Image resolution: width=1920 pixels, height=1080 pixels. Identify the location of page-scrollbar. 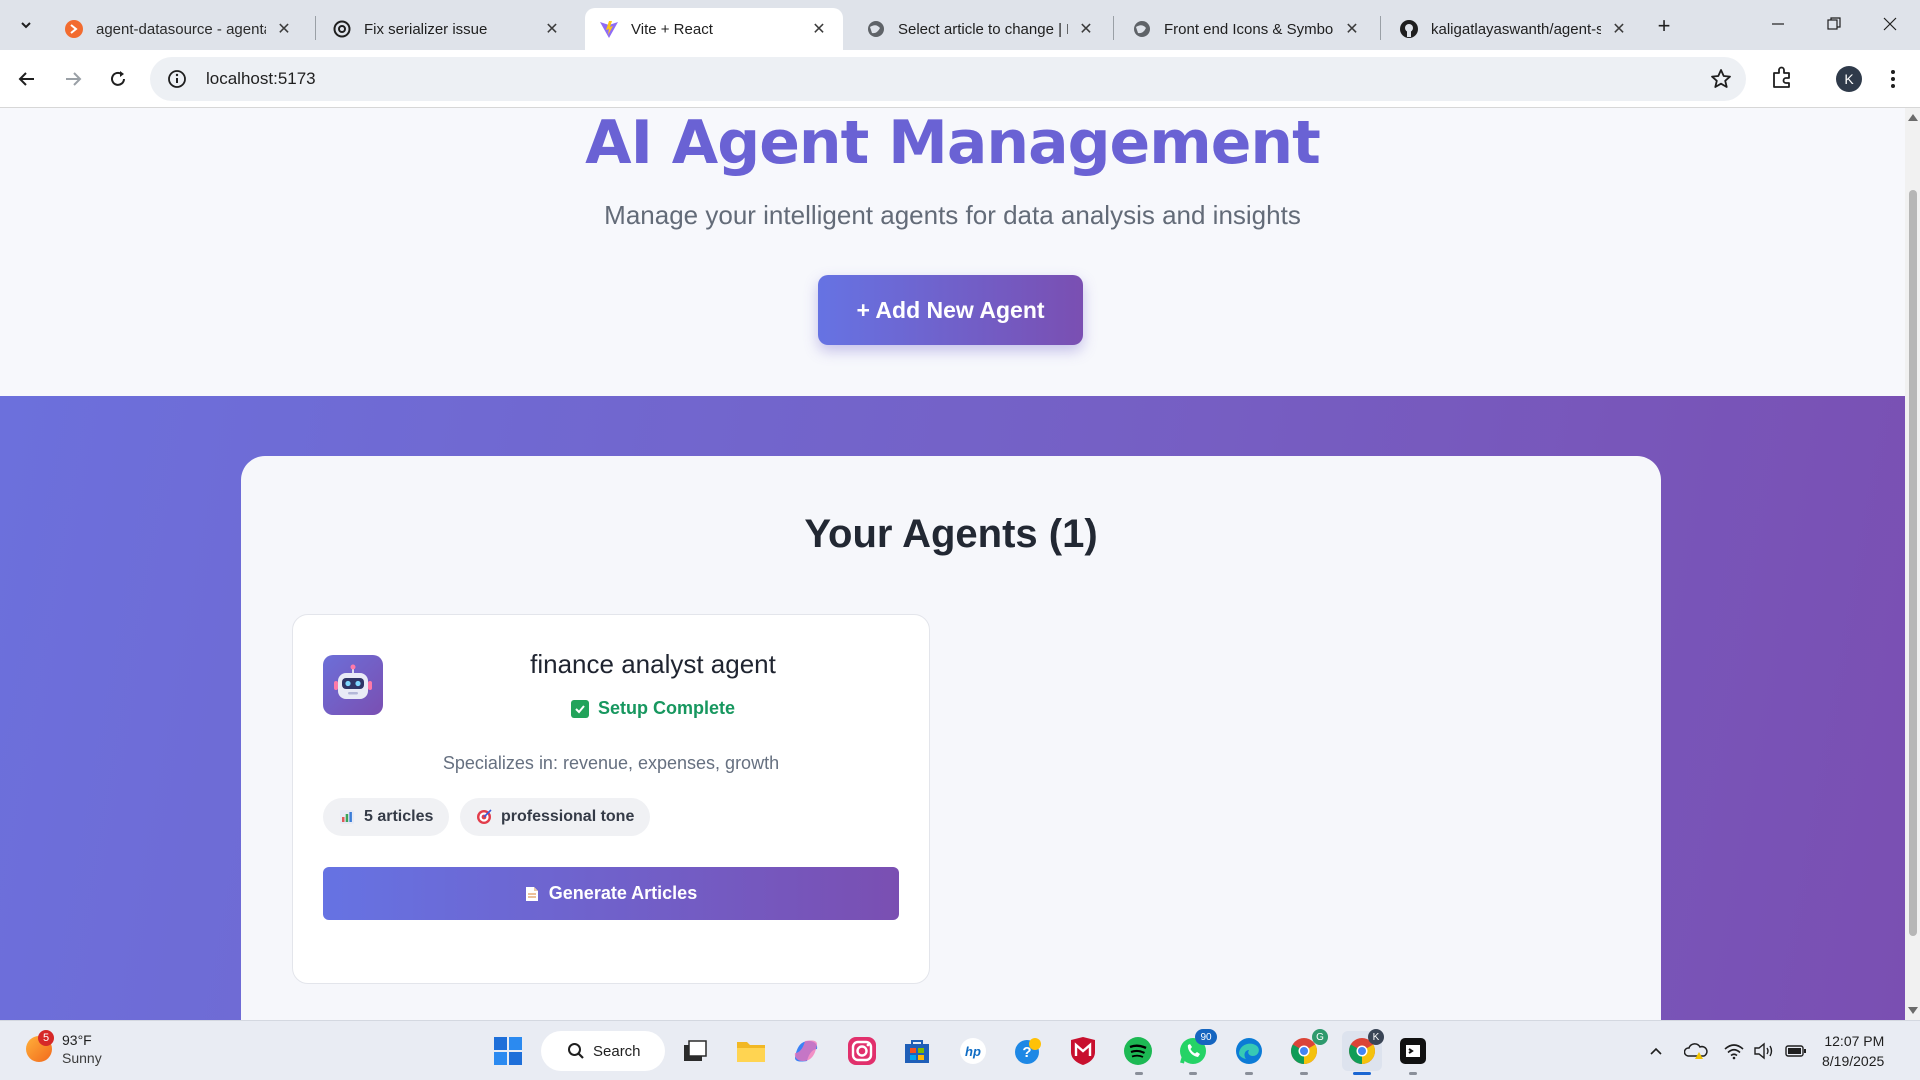
(1912, 564).